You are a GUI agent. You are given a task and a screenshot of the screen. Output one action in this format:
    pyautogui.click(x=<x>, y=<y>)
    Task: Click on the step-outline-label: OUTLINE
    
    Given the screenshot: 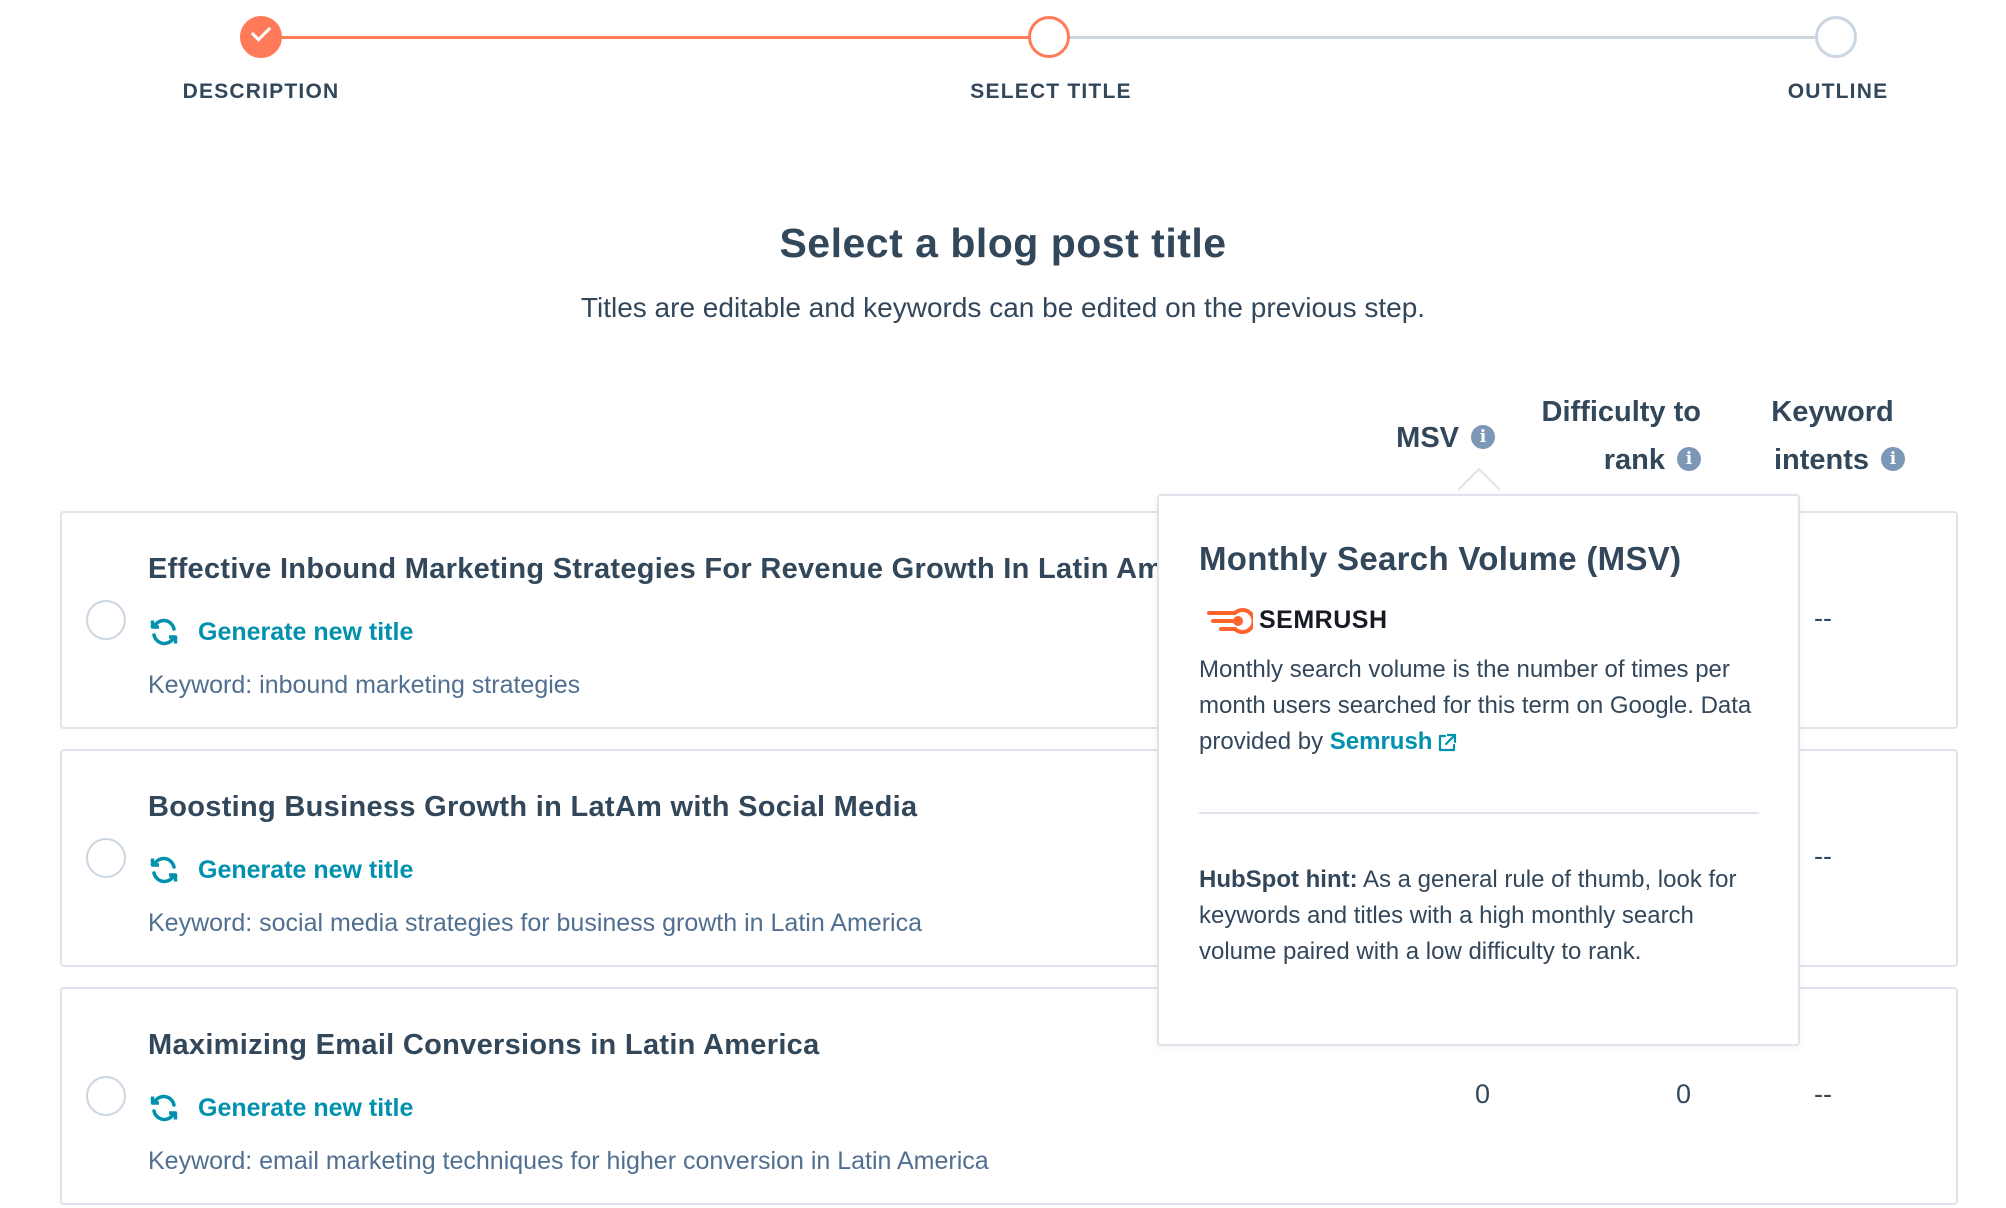 What is the action you would take?
    pyautogui.click(x=1838, y=91)
    